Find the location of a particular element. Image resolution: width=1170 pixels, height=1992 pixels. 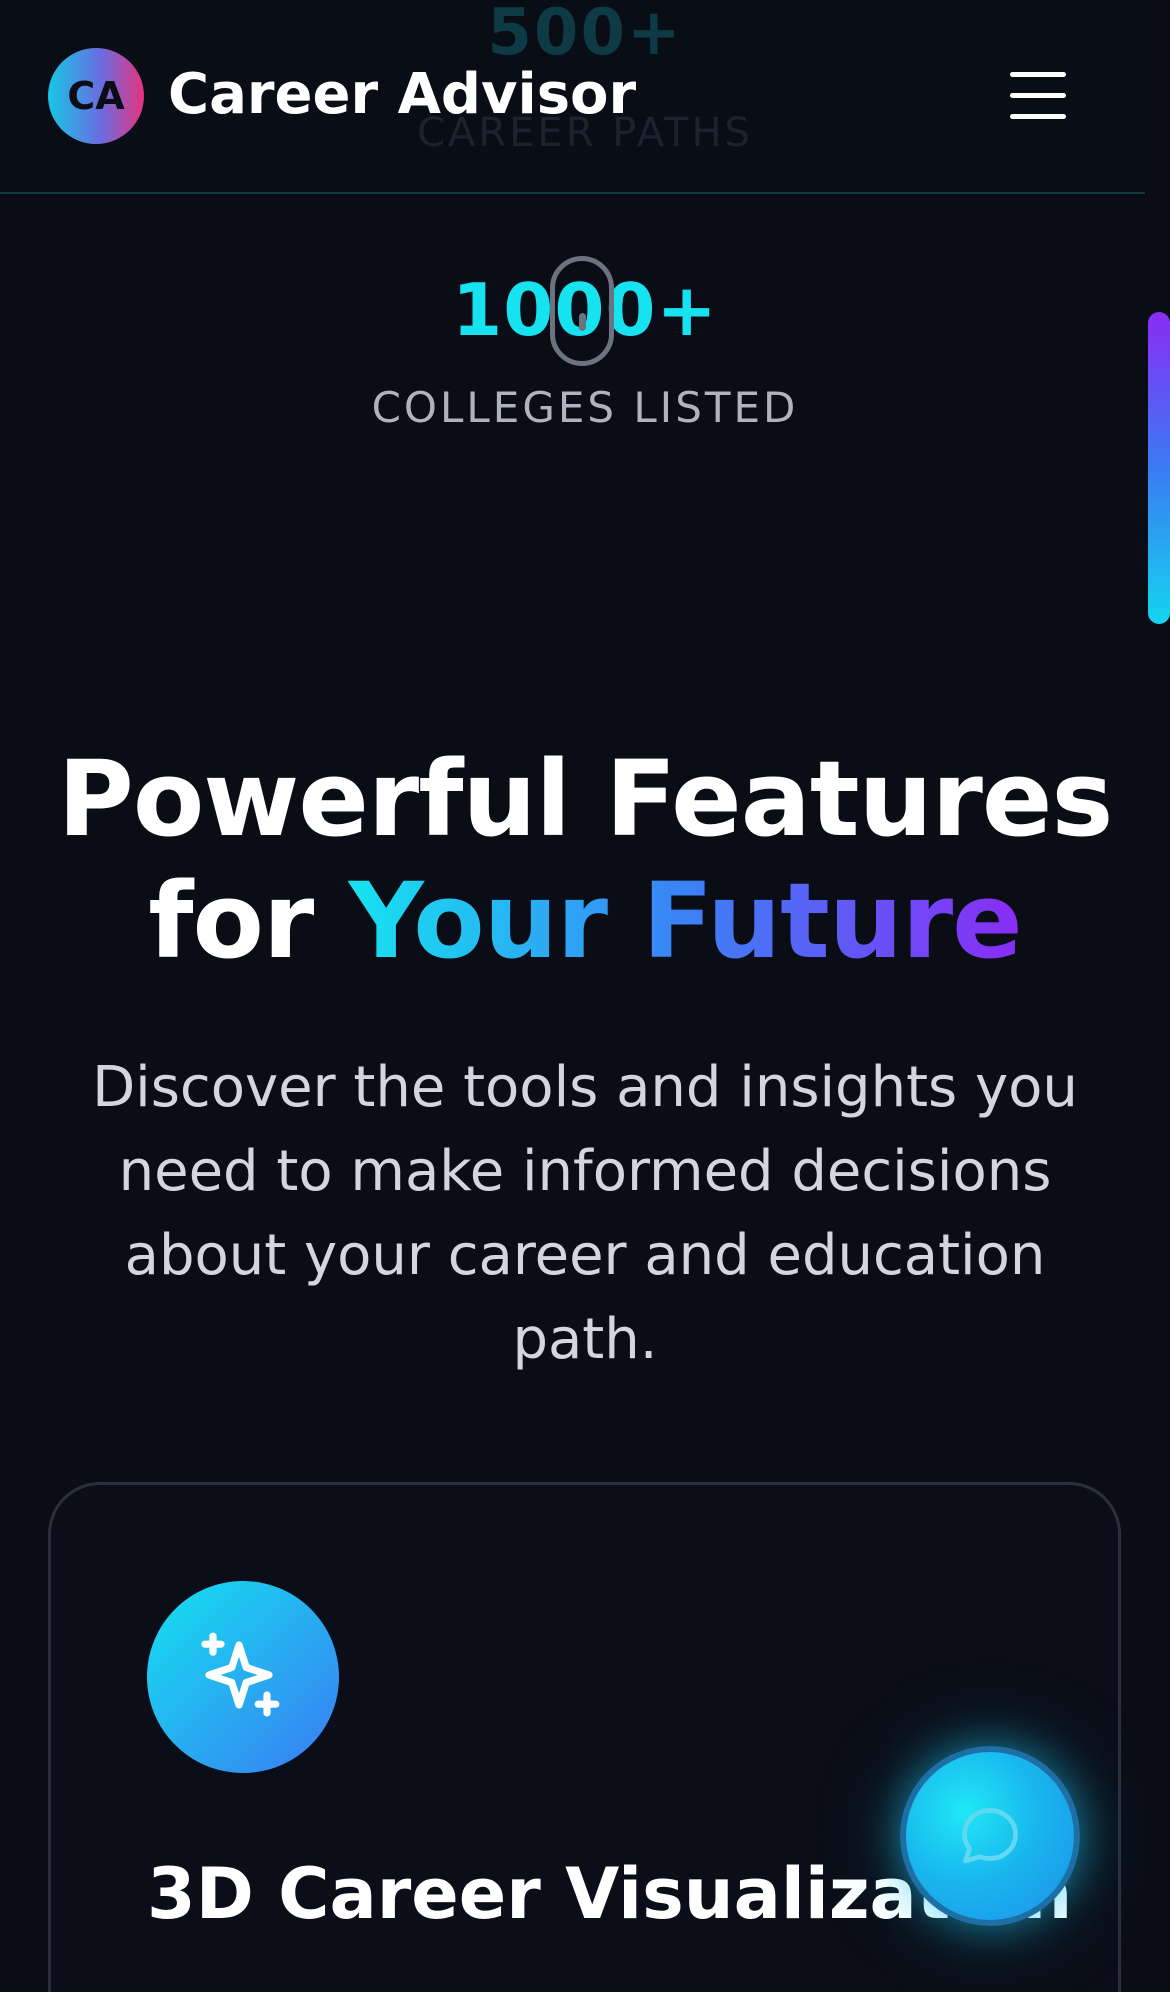

feature-icon-badge is located at coordinates (243, 1677).